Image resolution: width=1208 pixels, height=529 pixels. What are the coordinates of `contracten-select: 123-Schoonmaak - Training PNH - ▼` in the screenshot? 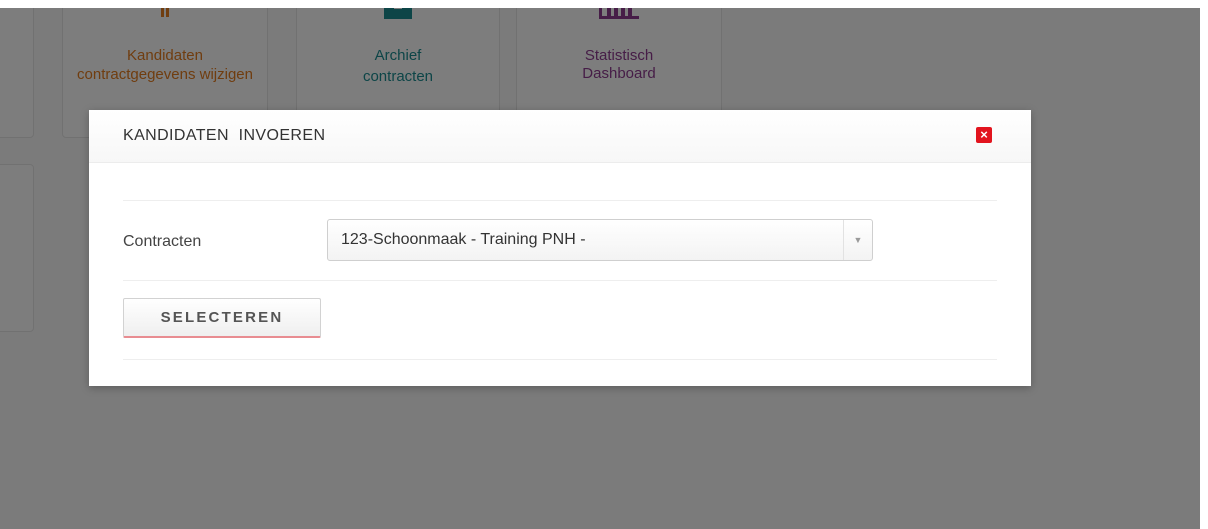 It's located at (600, 240).